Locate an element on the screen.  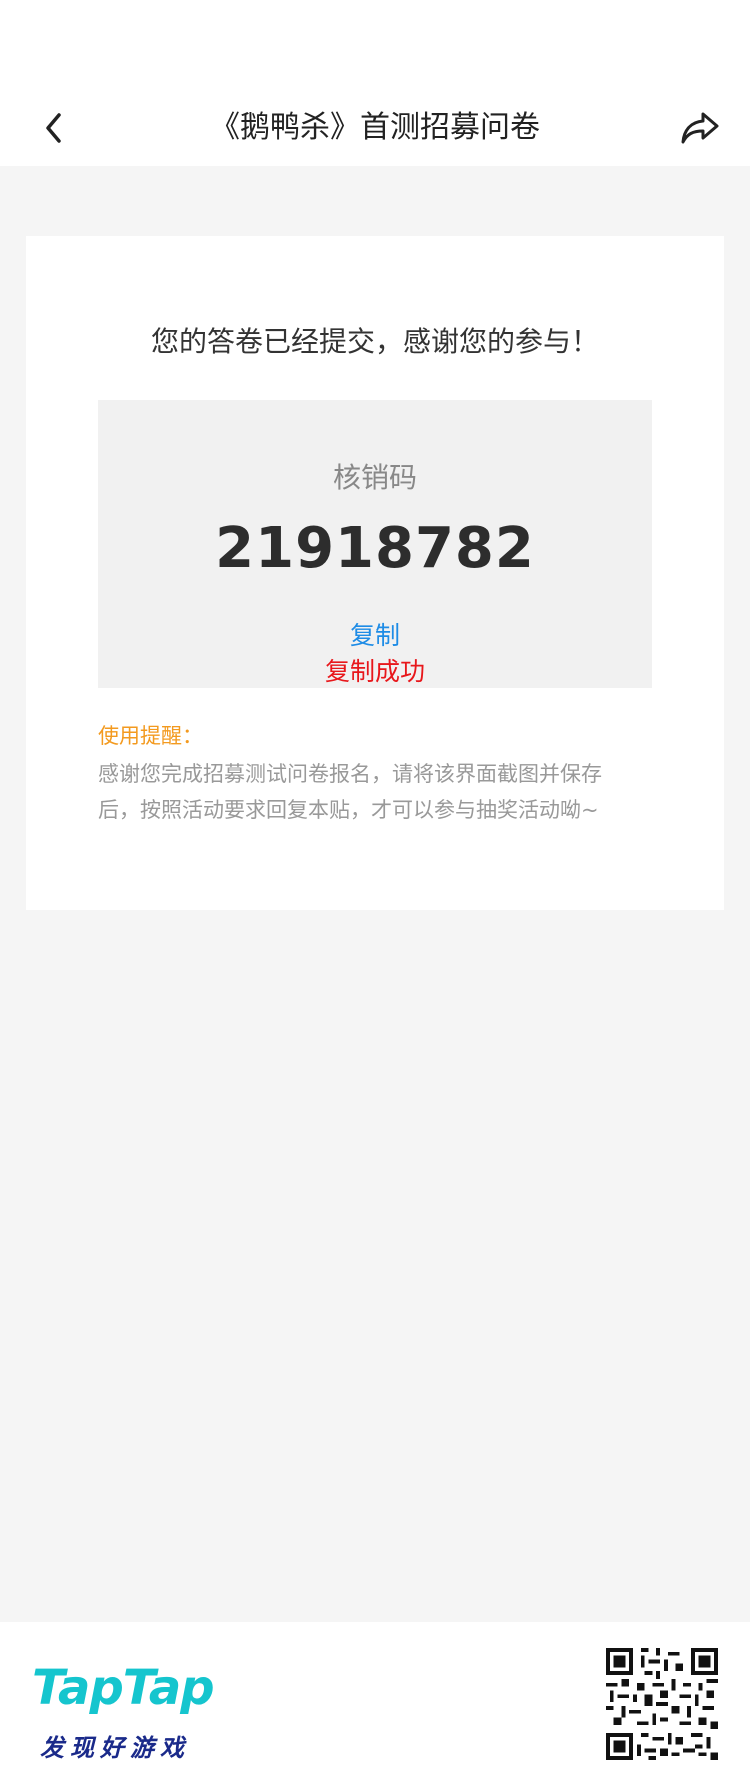
share-arrow-icon is located at coordinates (700, 128).